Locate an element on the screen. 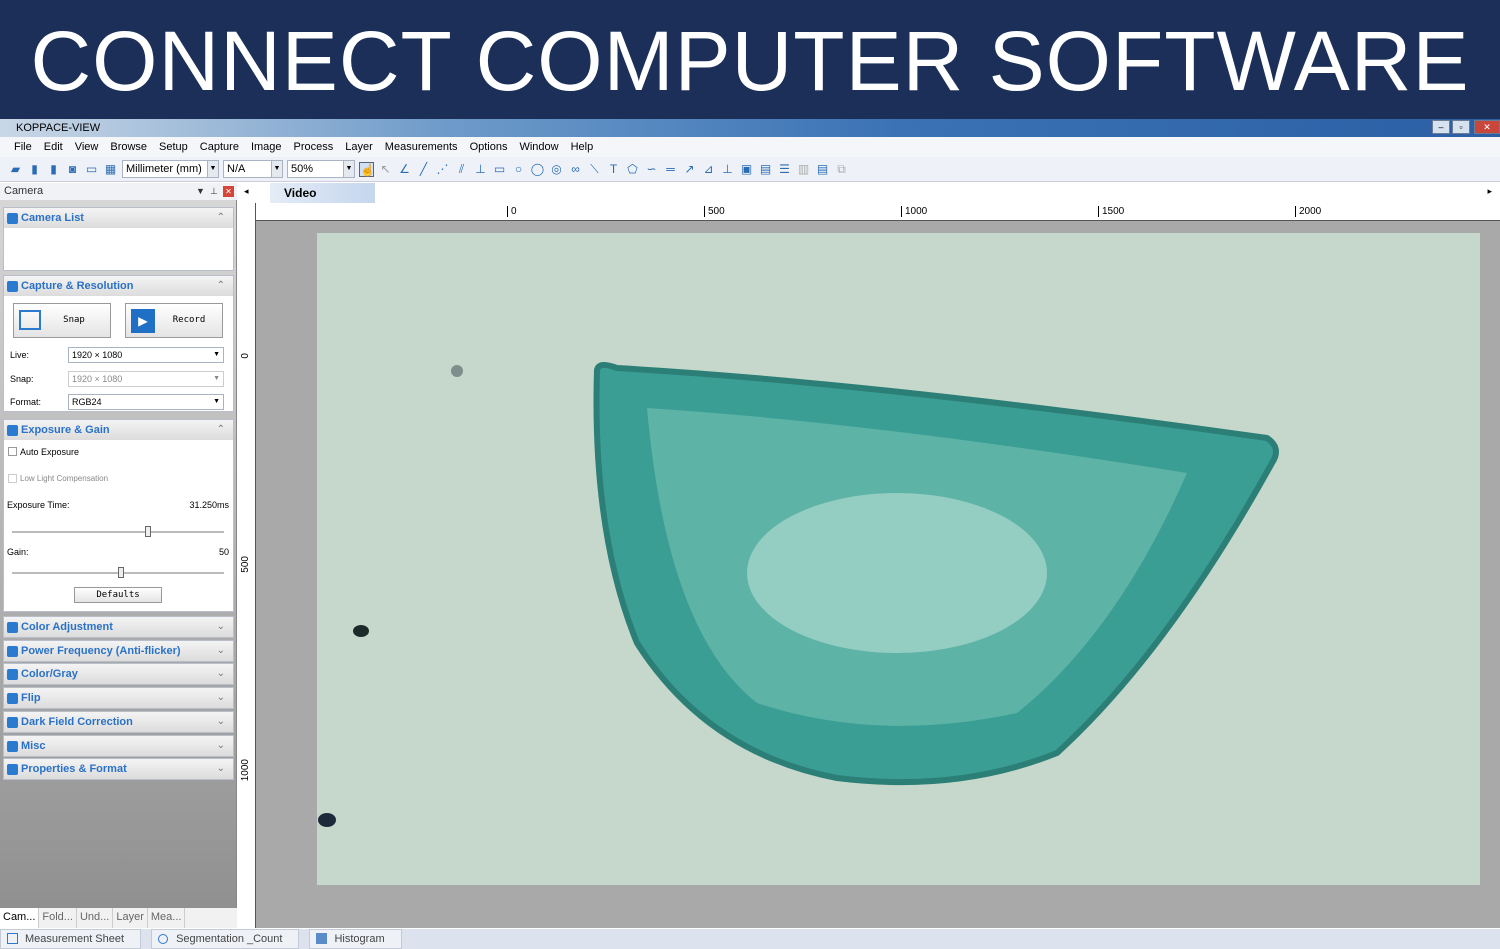  defaults-button: Defaults is located at coordinates (118, 595).